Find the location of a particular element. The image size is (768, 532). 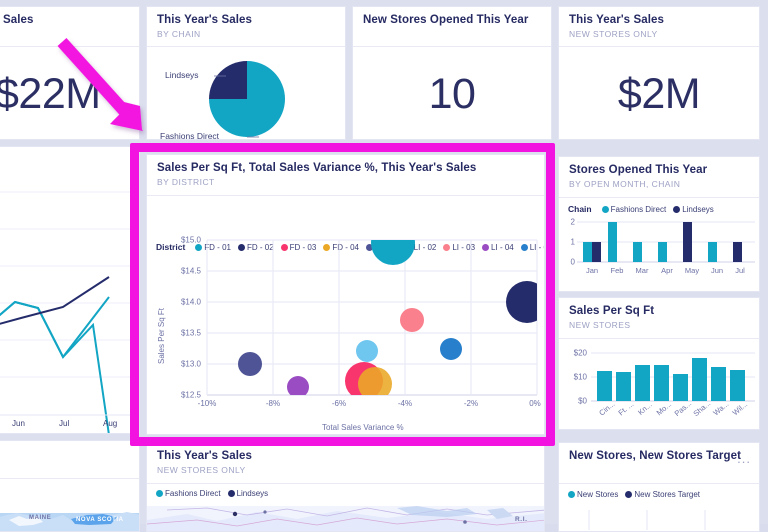

tile-subtitle: BY CHAIN is located at coordinates (179, 34).